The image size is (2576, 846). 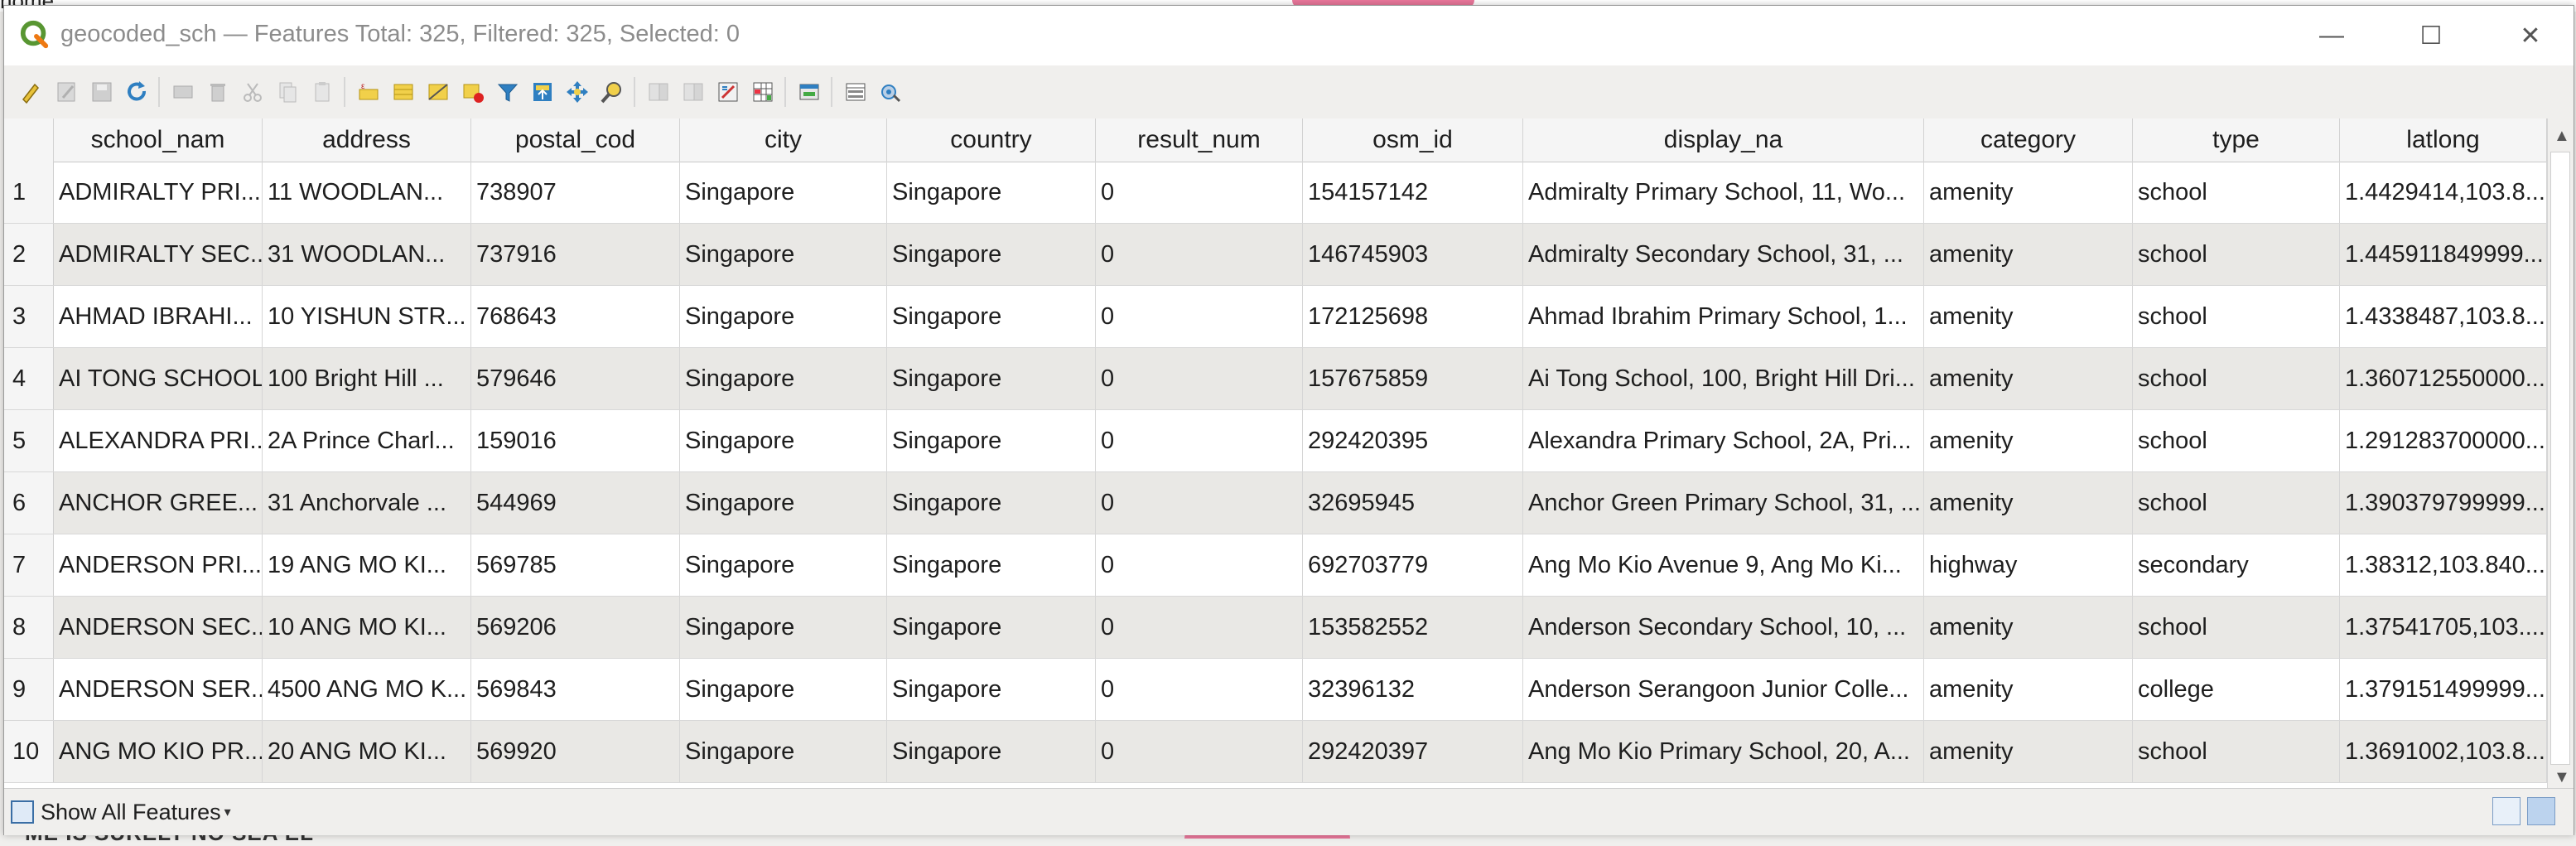 I want to click on add-feature-icon, so click(x=183, y=92).